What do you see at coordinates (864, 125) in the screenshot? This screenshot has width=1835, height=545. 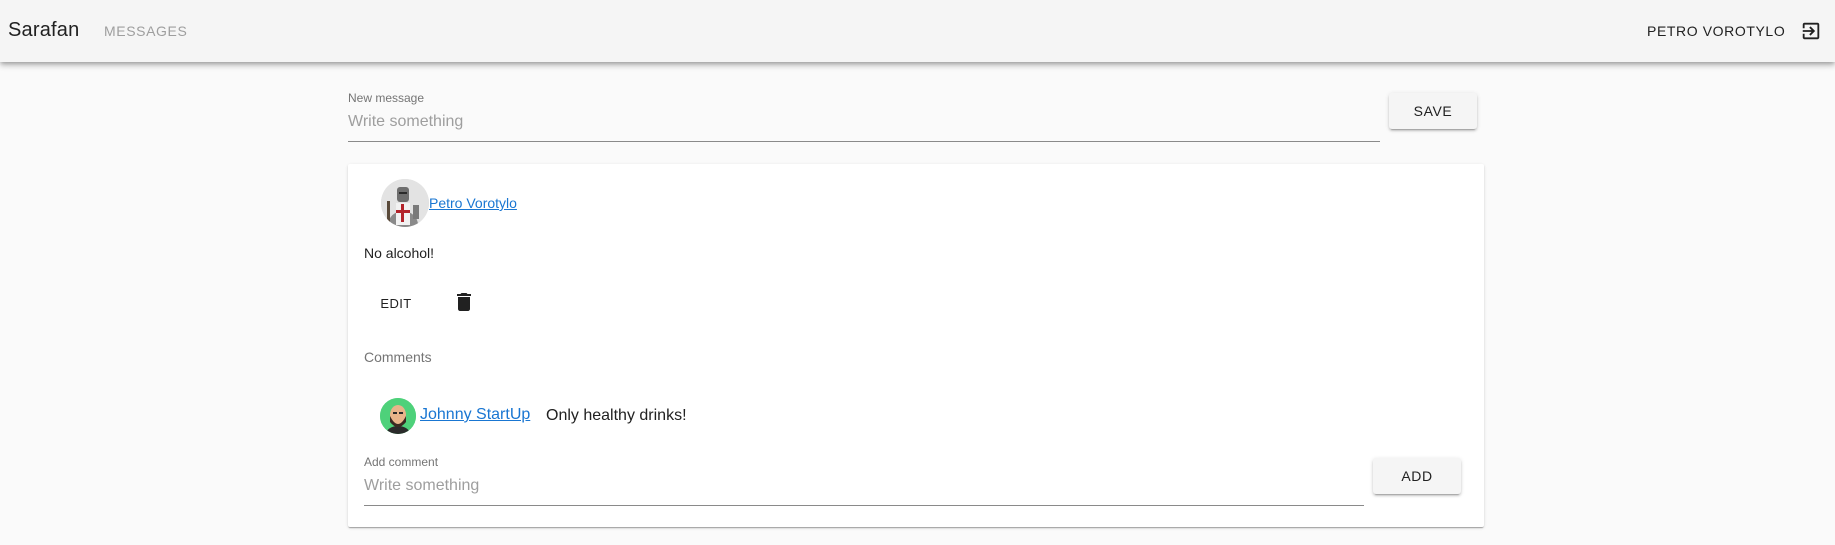 I see `new-message-input` at bounding box center [864, 125].